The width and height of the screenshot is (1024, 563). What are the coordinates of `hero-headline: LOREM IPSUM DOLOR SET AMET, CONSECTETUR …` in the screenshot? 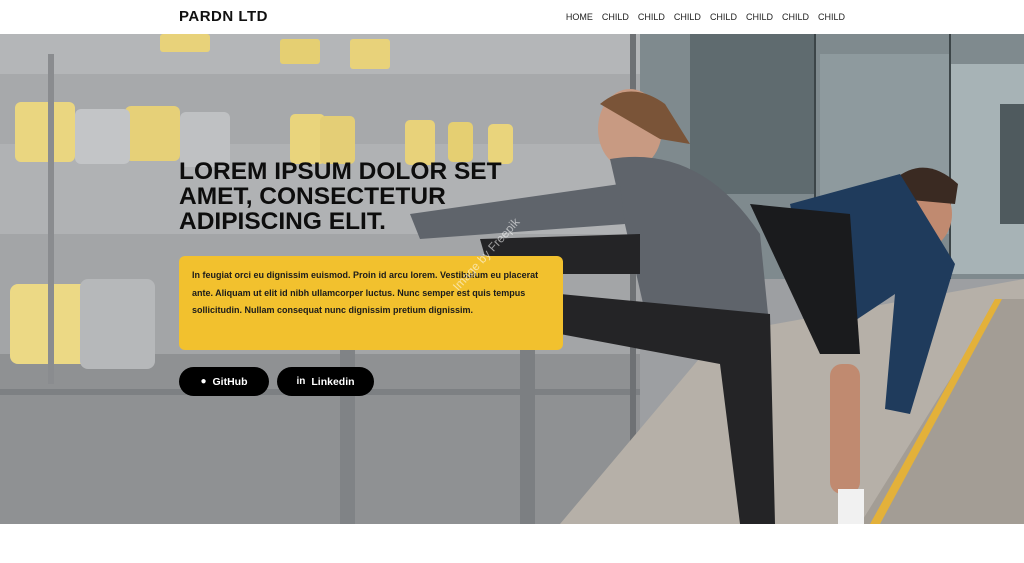 It's located at (340, 196).